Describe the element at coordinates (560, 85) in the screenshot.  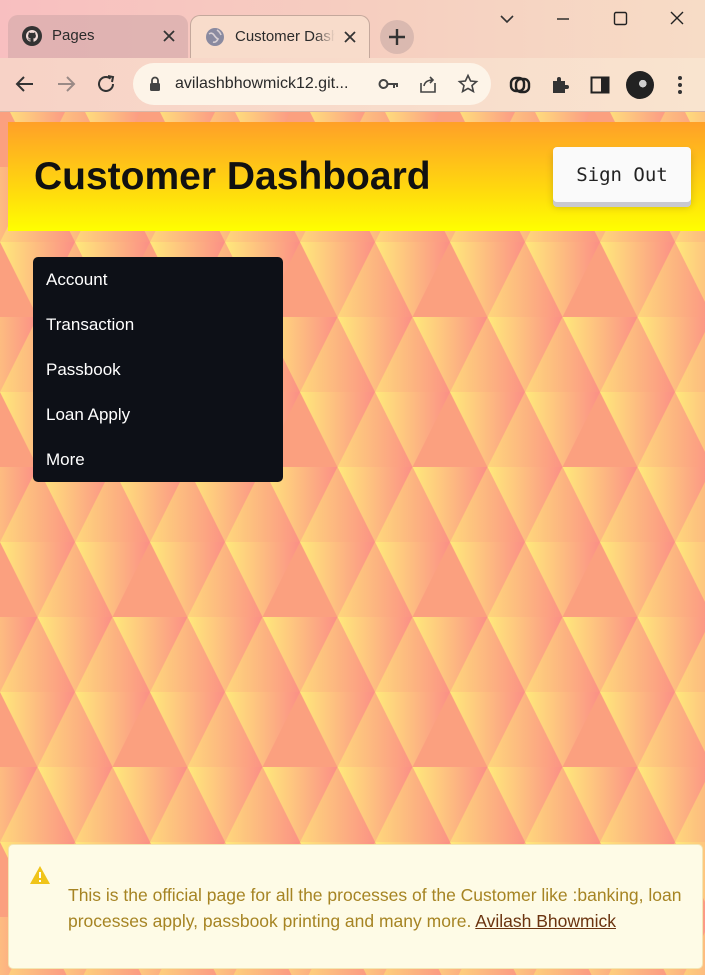
I see `extensions-puzzle-icon` at that location.